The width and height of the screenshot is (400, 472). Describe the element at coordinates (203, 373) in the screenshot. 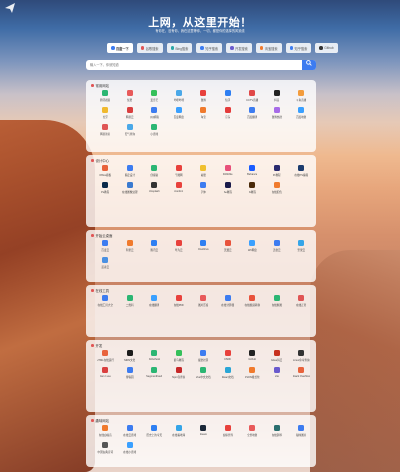

I see `site-link: Vue中文文档` at that location.